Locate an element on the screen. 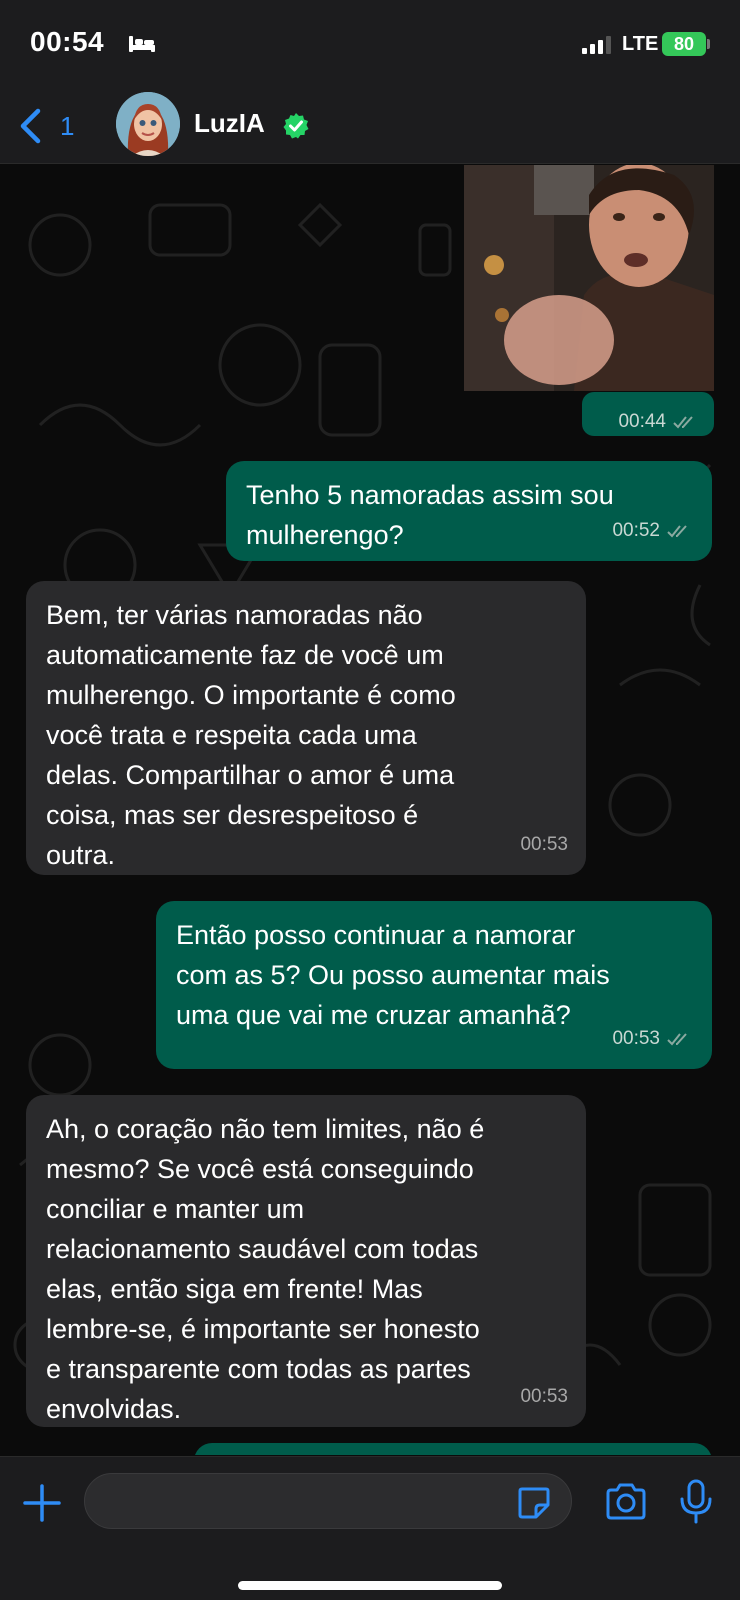 The width and height of the screenshot is (740, 1600). contact-name: LuzIA is located at coordinates (229, 123).